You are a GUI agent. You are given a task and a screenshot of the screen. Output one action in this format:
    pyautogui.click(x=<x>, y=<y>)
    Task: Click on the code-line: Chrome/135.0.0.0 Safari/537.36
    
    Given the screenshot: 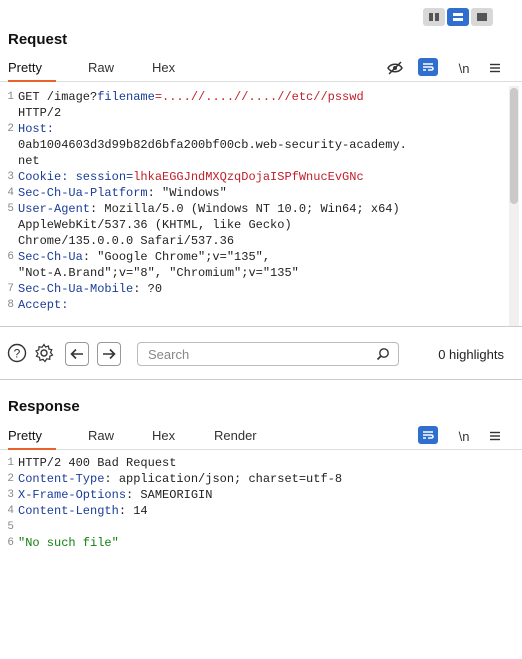 What is the action you would take?
    pyautogui.click(x=261, y=241)
    